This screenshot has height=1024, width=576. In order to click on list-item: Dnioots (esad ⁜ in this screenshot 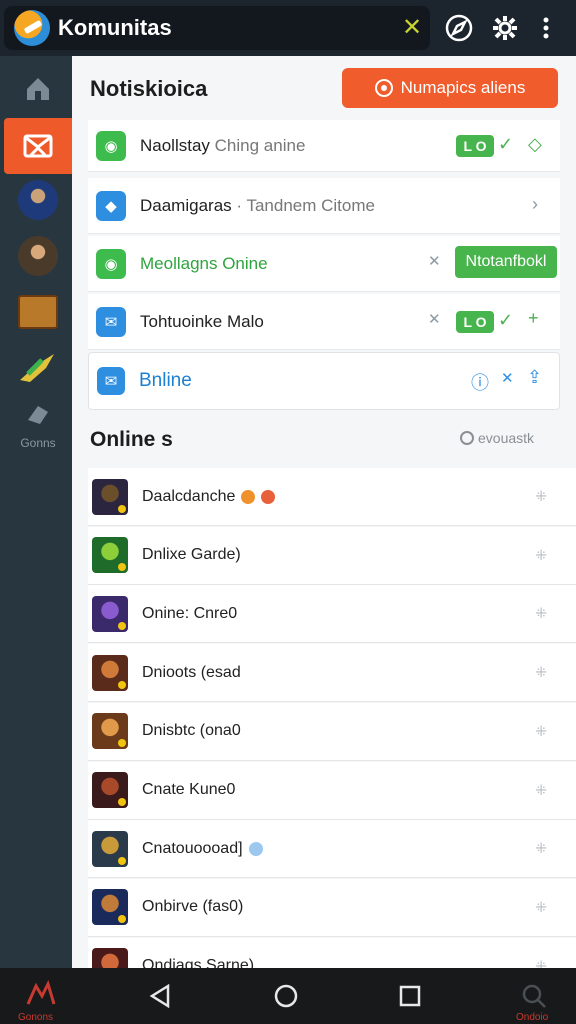, I will do `click(332, 673)`.